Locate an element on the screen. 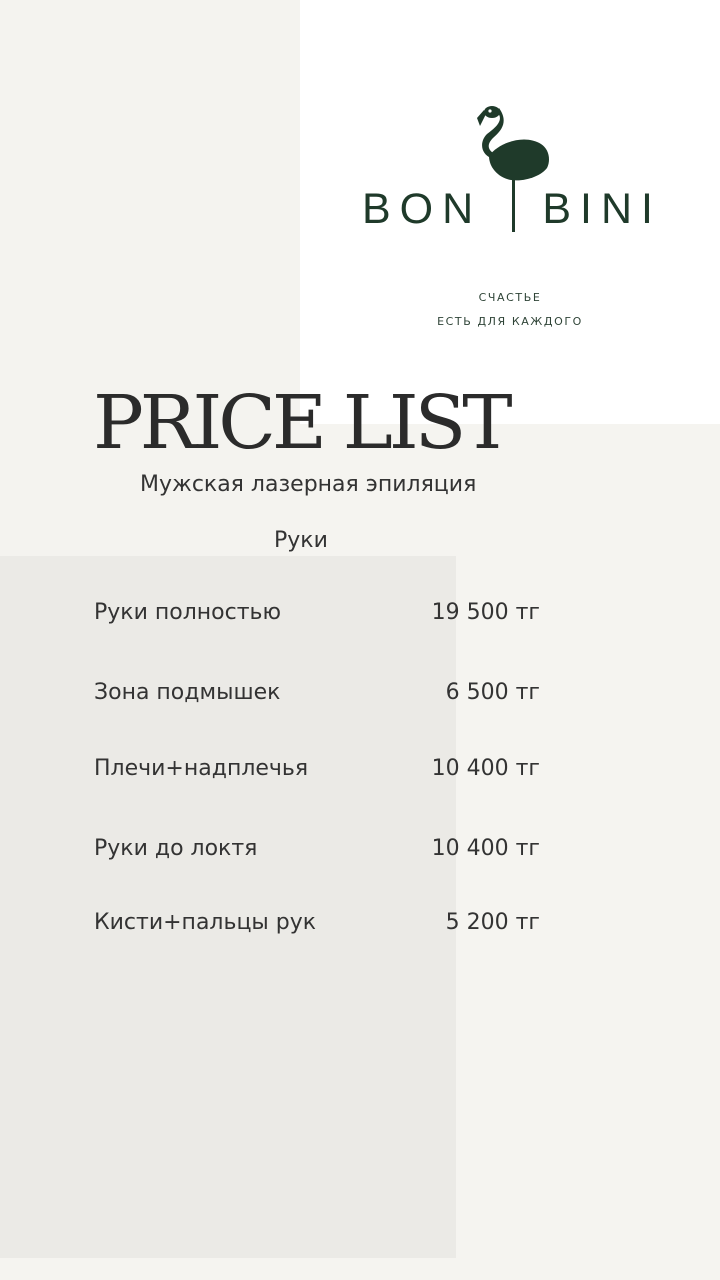 The image size is (720, 1280). service-name: Плечи+надплечья is located at coordinates (201, 768).